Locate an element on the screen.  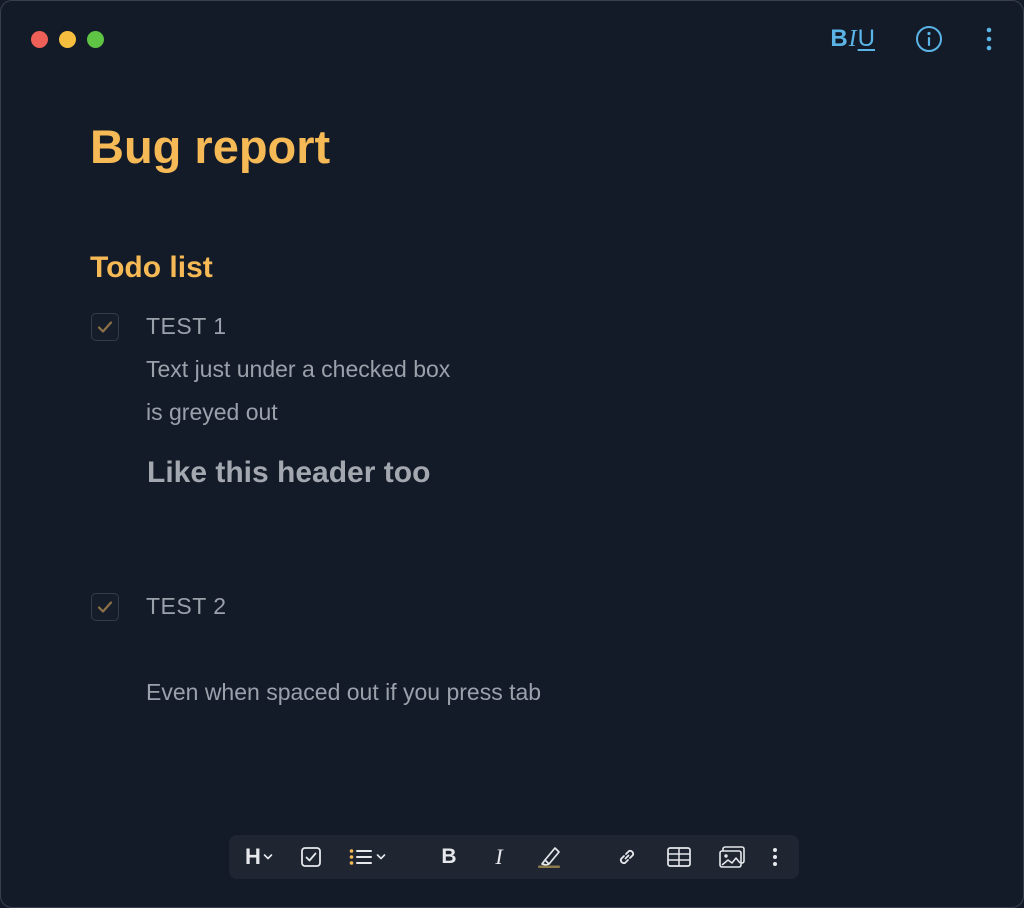
minimize-window-button is located at coordinates (67, 39).